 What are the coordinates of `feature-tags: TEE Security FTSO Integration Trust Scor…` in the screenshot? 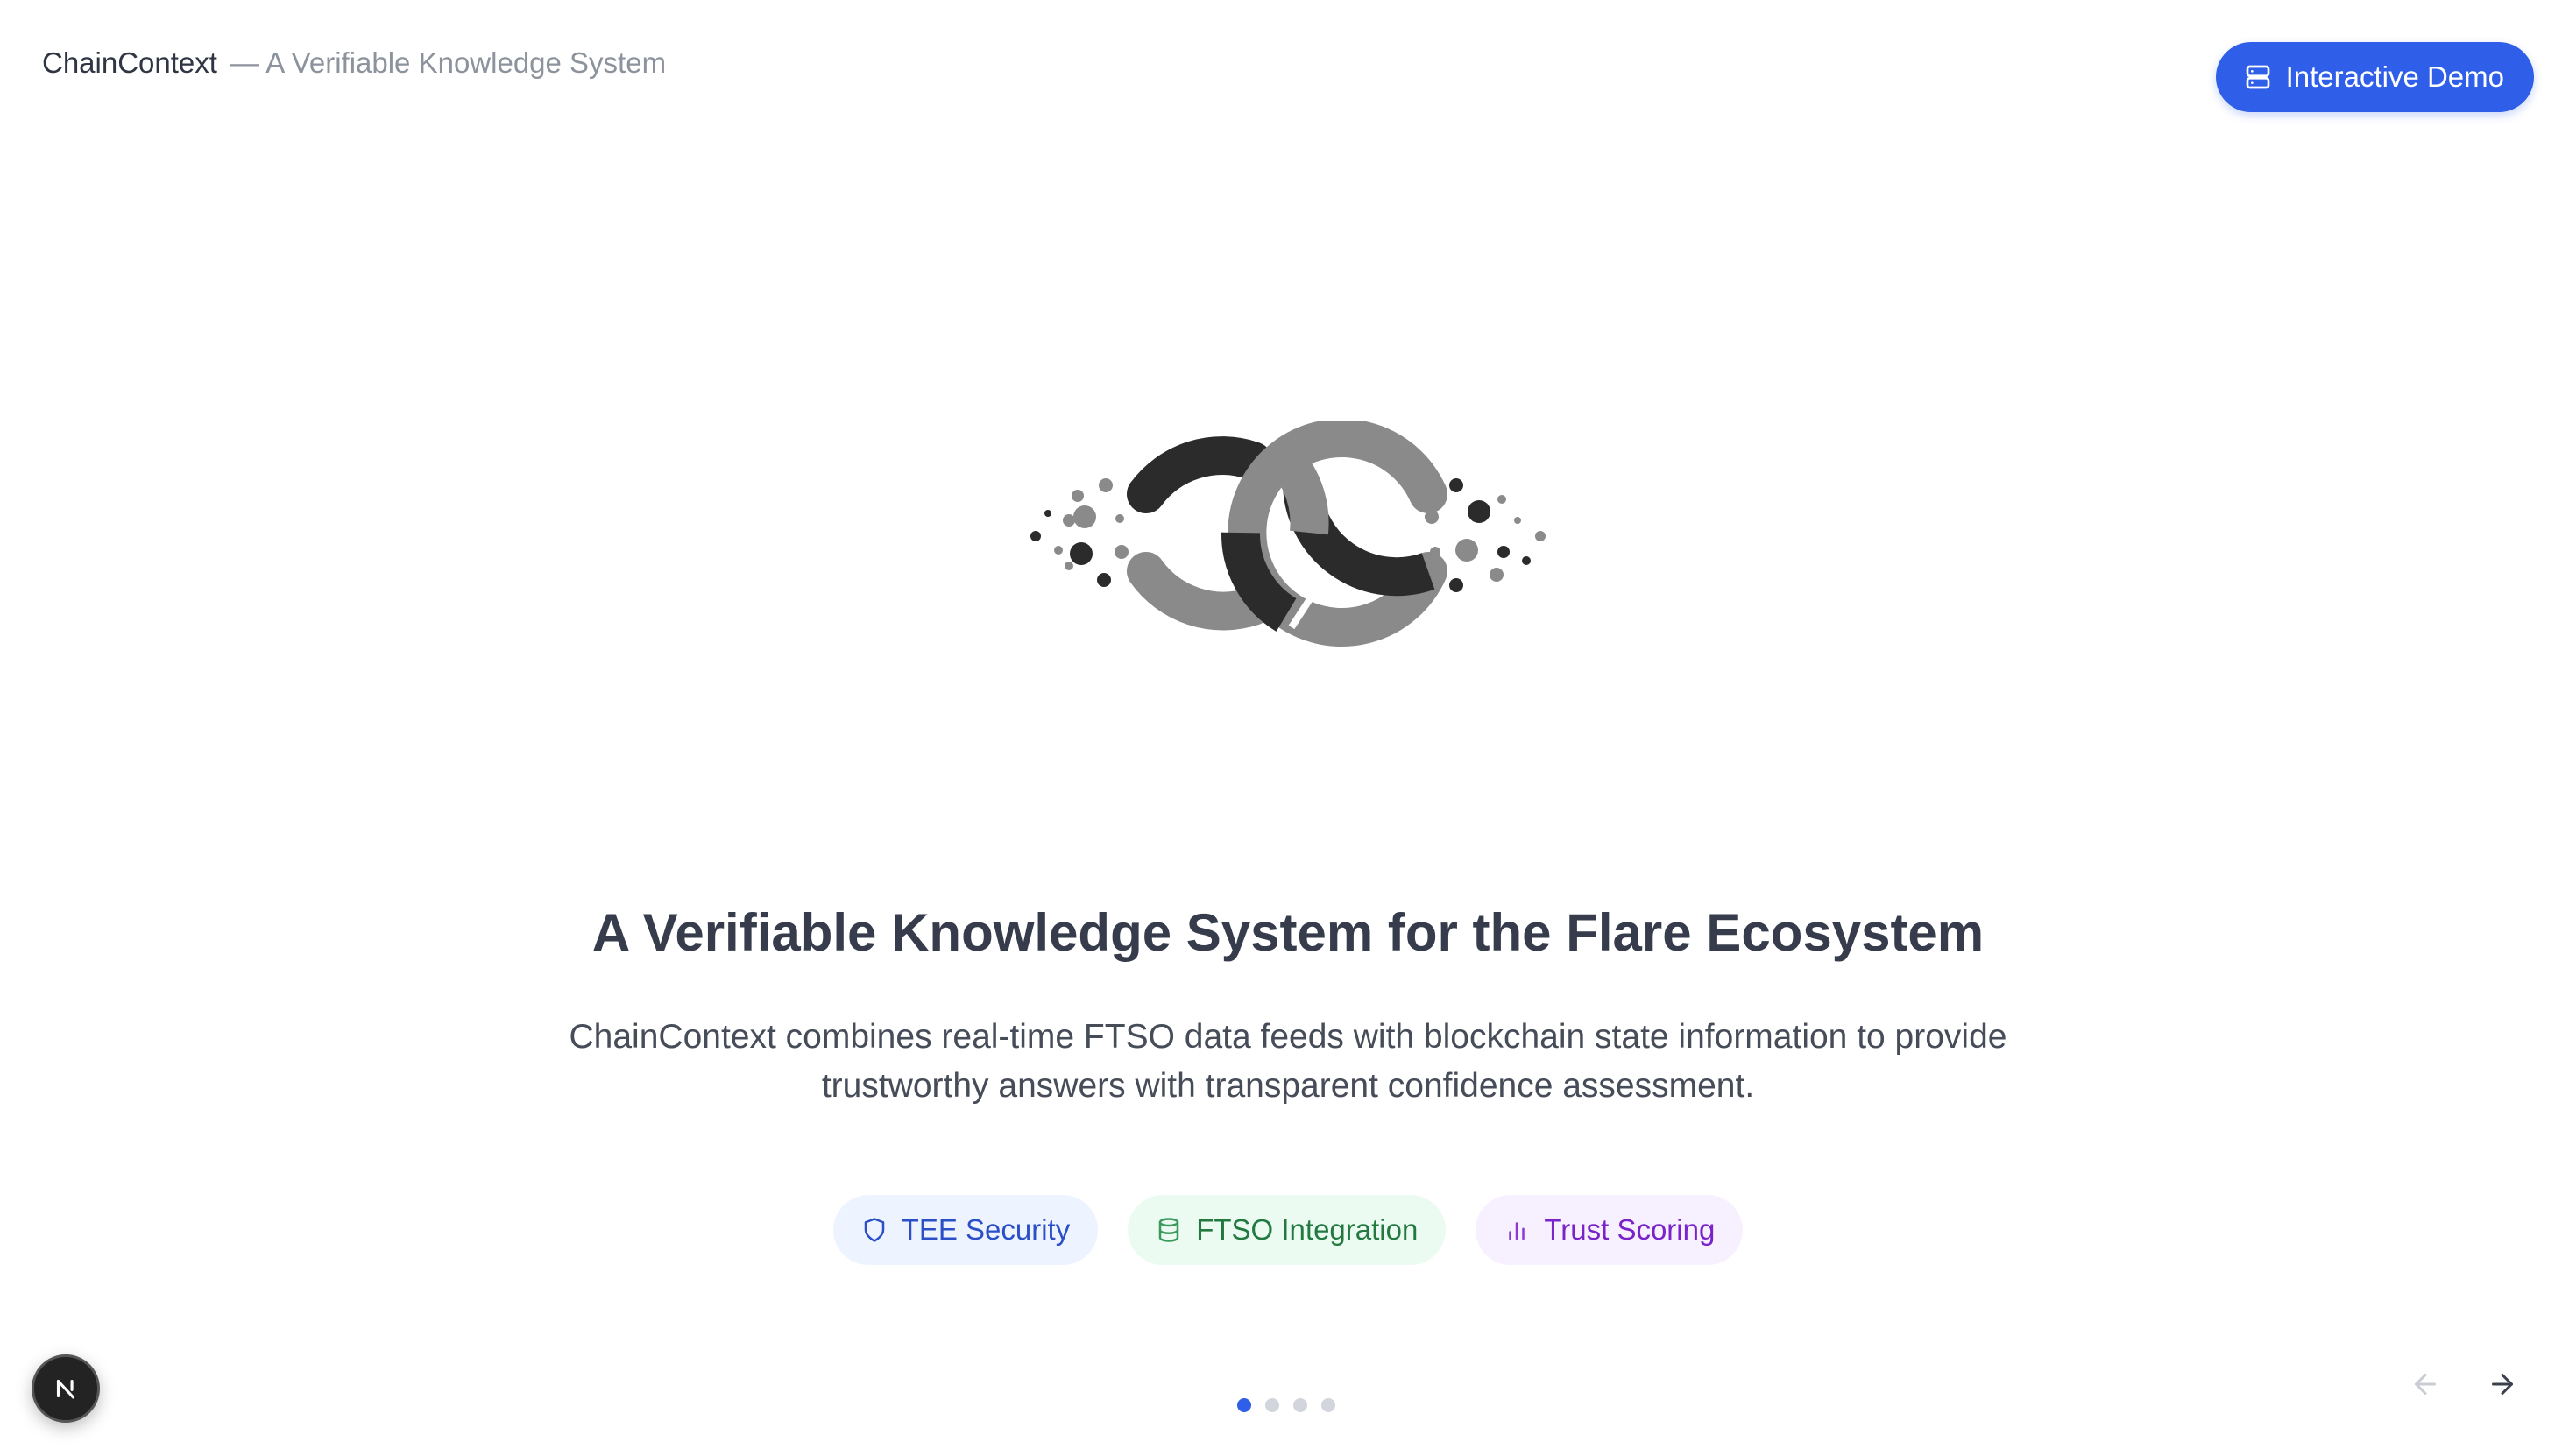 It's located at (1288, 1230).